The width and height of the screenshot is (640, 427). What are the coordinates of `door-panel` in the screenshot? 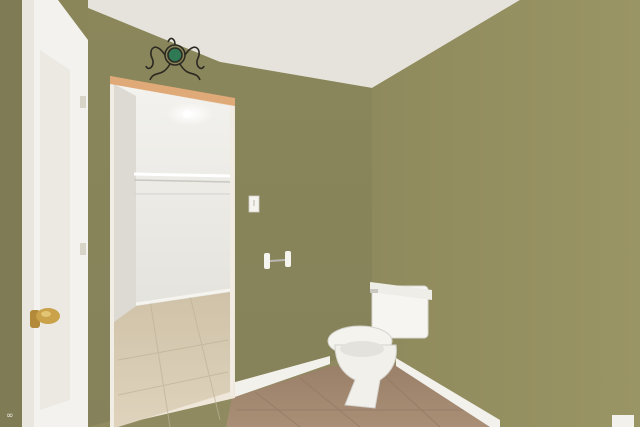 It's located at (55, 230).